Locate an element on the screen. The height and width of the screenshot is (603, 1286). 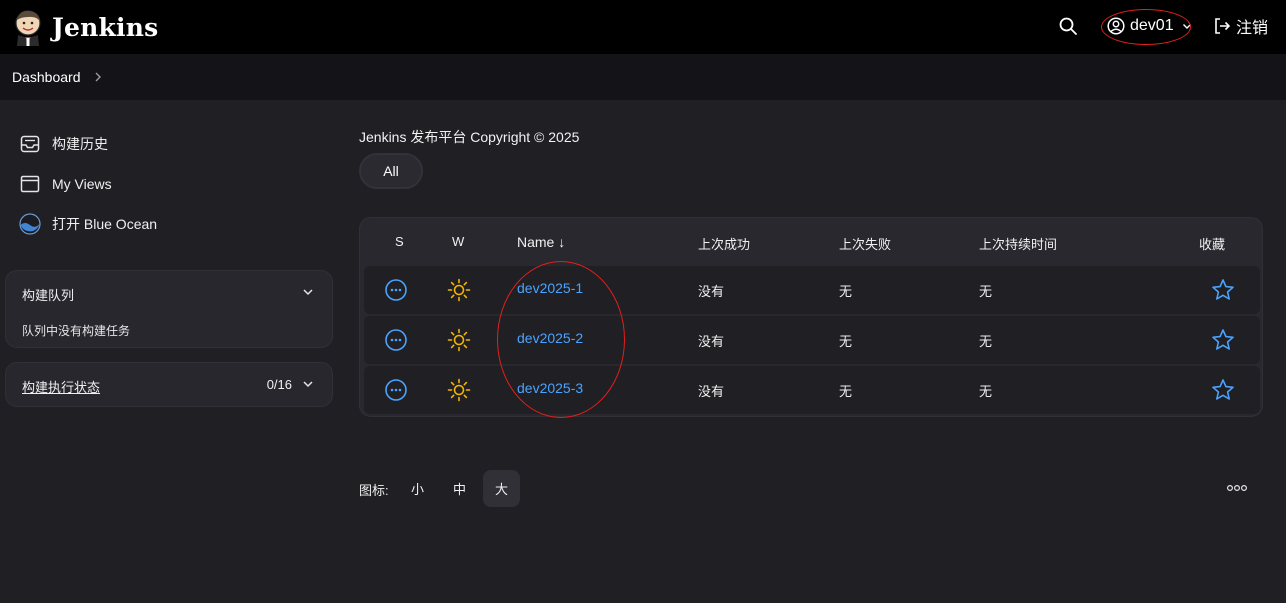
build-queue-title: 构建队列 is located at coordinates (48, 294).